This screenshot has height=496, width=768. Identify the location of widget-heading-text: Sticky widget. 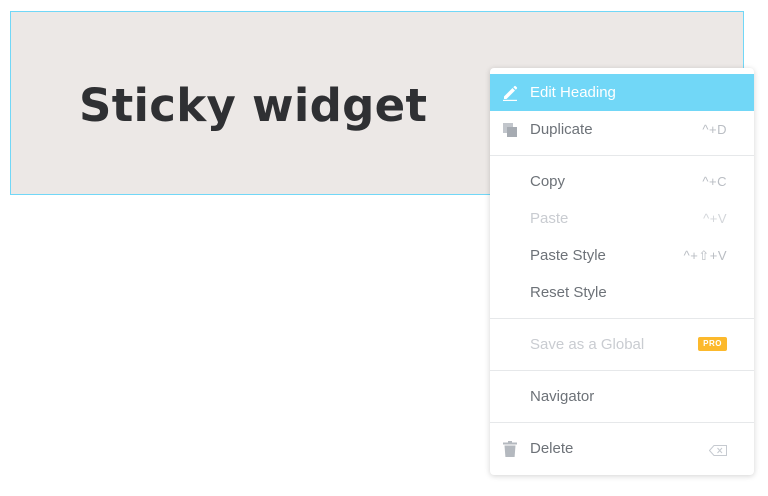
(253, 106).